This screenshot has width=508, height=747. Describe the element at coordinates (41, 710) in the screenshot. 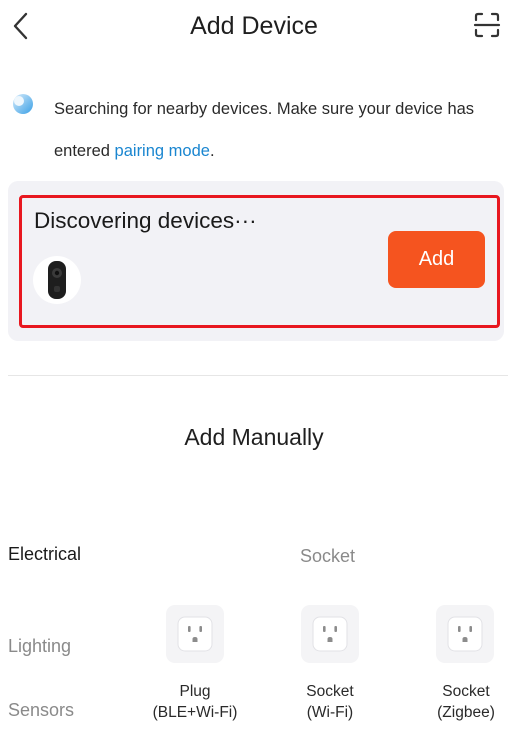

I see `category-sensors: Sensors` at that location.